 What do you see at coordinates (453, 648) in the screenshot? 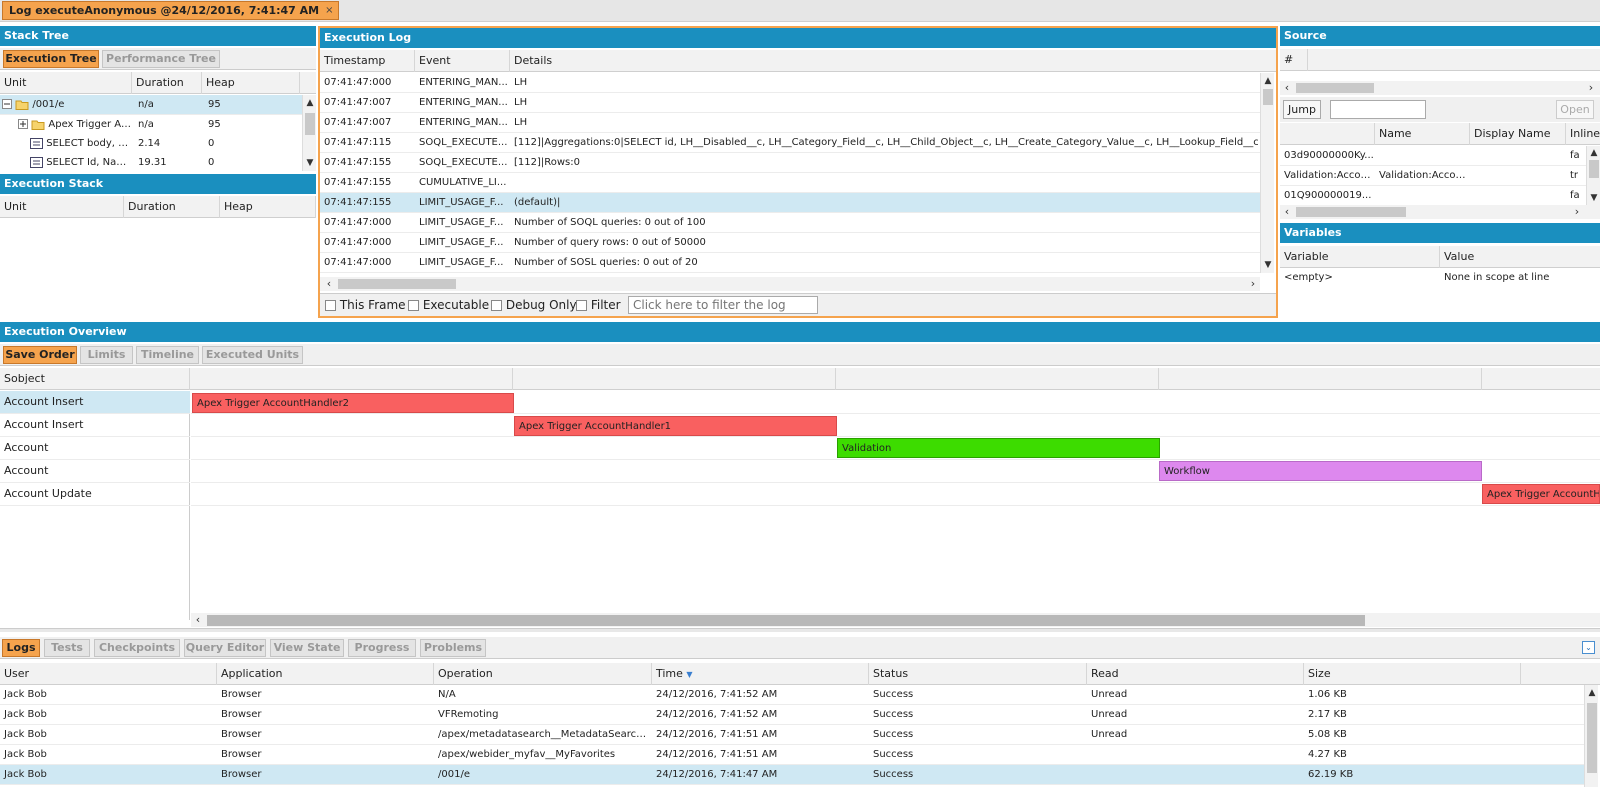
I see `tab-problems: Problems` at bounding box center [453, 648].